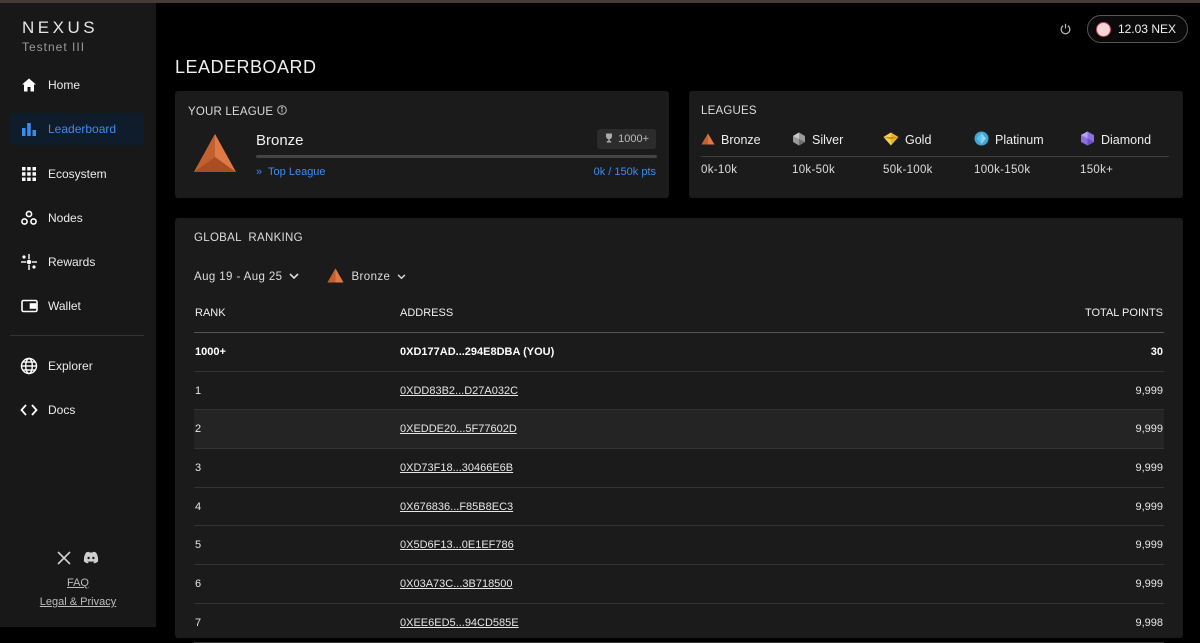 Image resolution: width=1200 pixels, height=643 pixels. I want to click on nodes-icon, so click(29, 218).